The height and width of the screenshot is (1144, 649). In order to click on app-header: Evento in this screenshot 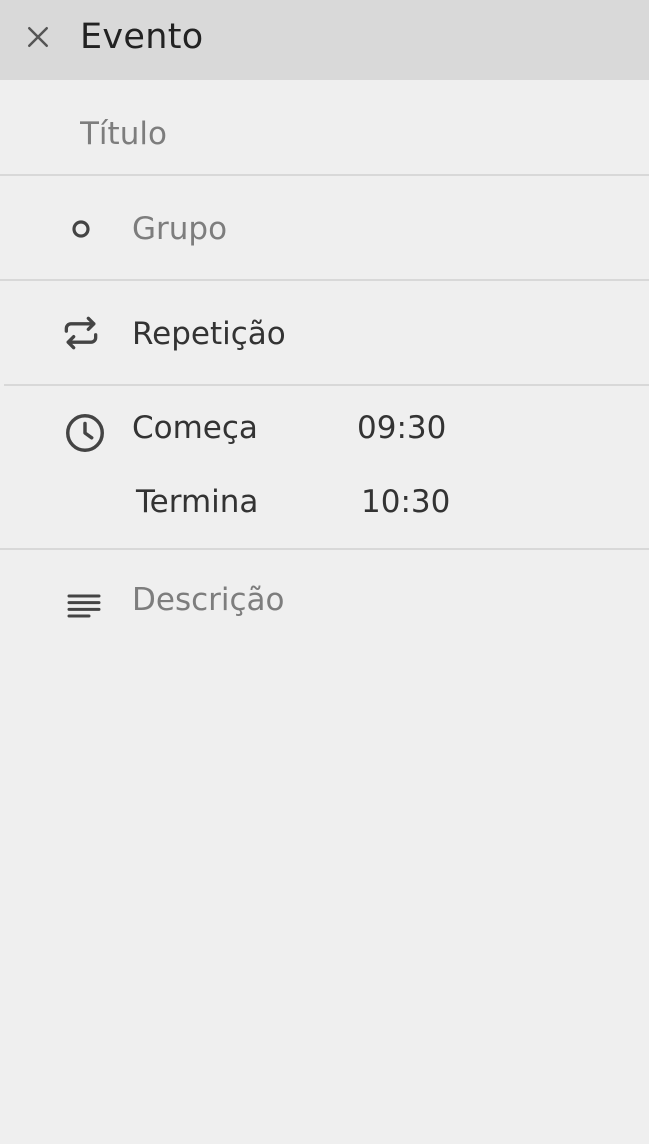, I will do `click(324, 40)`.